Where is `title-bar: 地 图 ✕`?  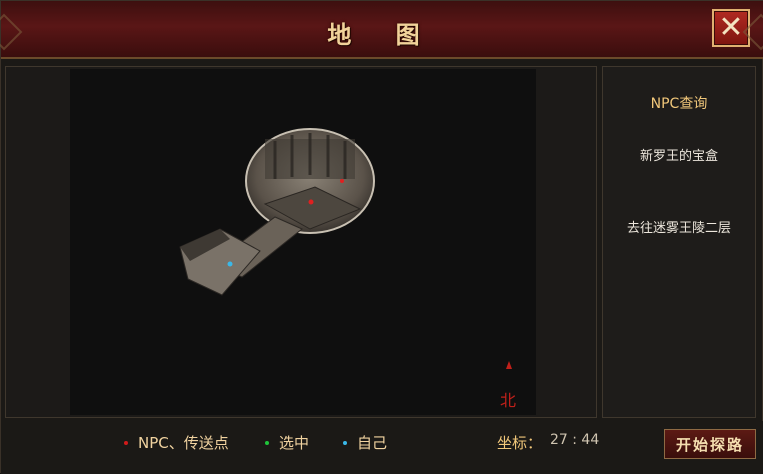 title-bar: 地 图 ✕ is located at coordinates (382, 30).